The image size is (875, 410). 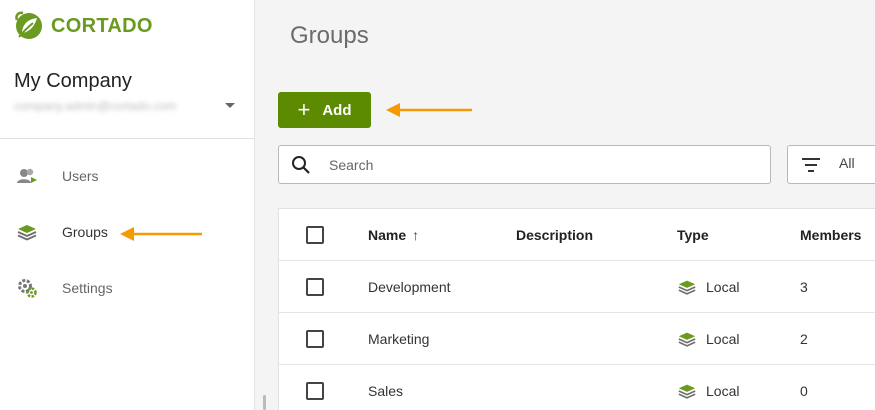 I want to click on table-row: Sales Local 0, so click(x=577, y=387).